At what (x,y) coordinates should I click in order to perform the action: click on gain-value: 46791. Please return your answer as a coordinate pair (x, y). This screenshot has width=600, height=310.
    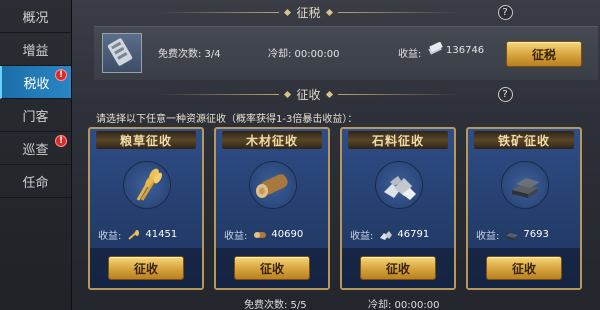
    Looking at the image, I should click on (413, 234).